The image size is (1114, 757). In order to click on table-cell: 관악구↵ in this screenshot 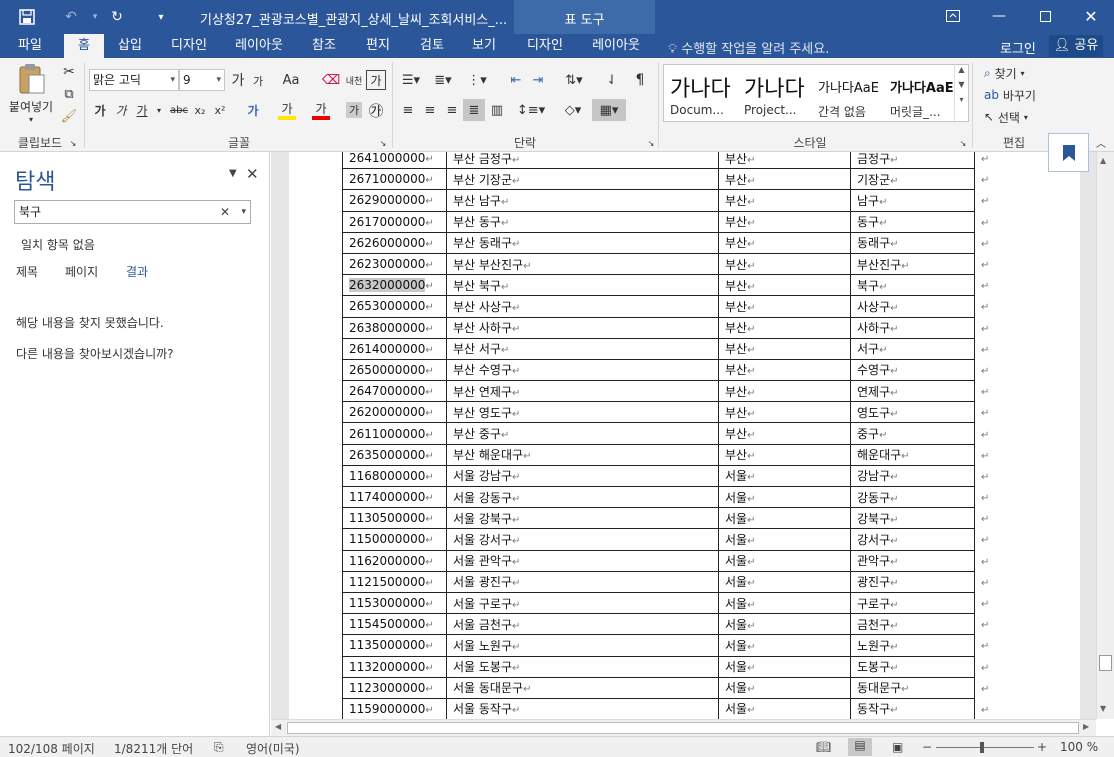, I will do `click(912, 560)`.